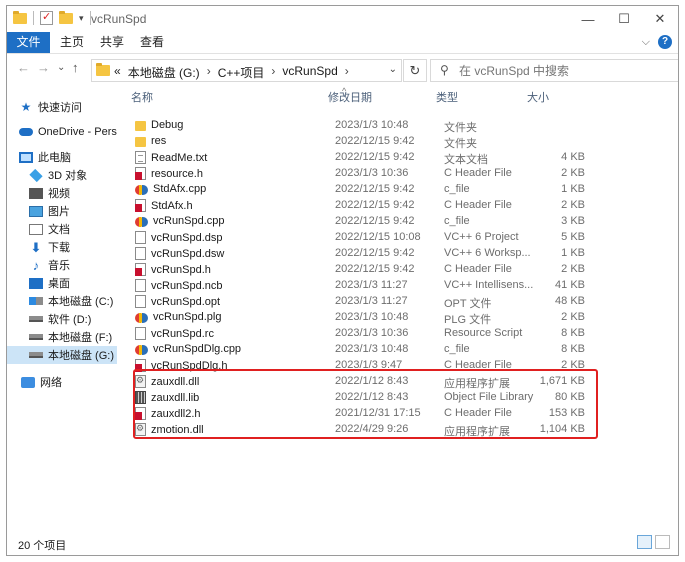  Describe the element at coordinates (61, 67) in the screenshot. I see `recent-locations-button: ⌄` at that location.